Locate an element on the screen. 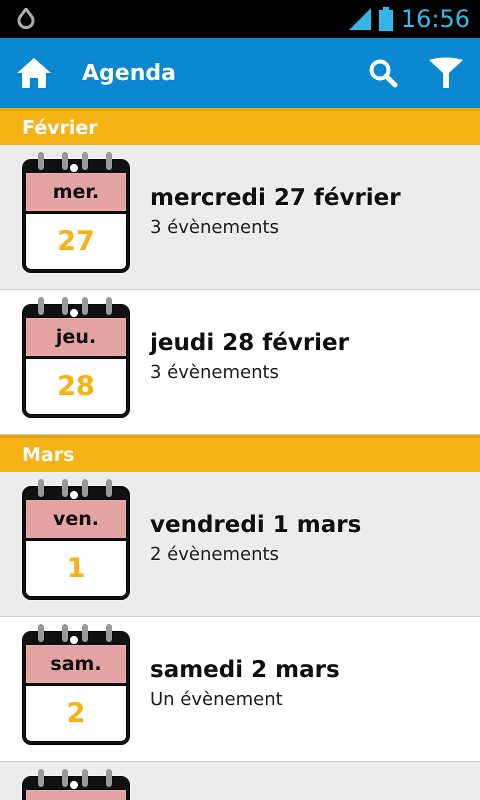 The height and width of the screenshot is (800, 480). day-number: 2 is located at coordinates (76, 714).